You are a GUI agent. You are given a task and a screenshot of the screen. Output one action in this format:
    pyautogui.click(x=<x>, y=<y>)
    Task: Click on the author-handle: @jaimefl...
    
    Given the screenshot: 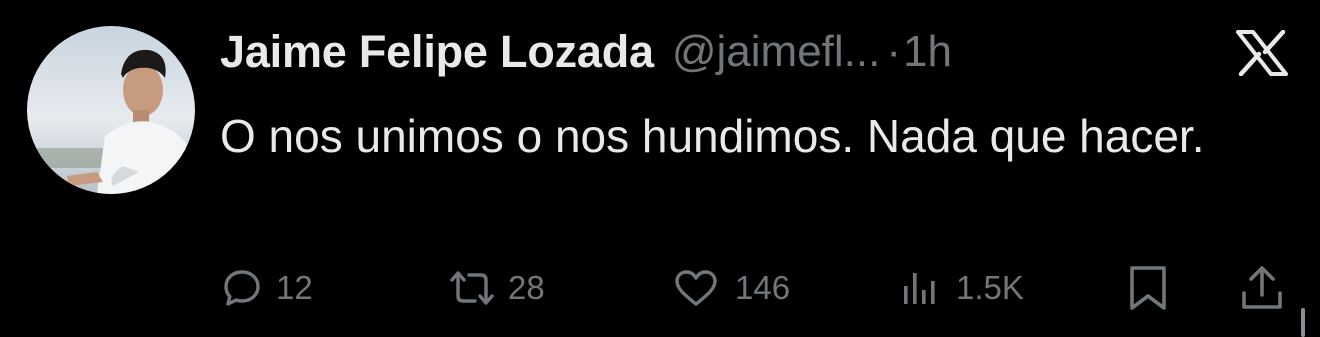 What is the action you would take?
    pyautogui.click(x=776, y=52)
    